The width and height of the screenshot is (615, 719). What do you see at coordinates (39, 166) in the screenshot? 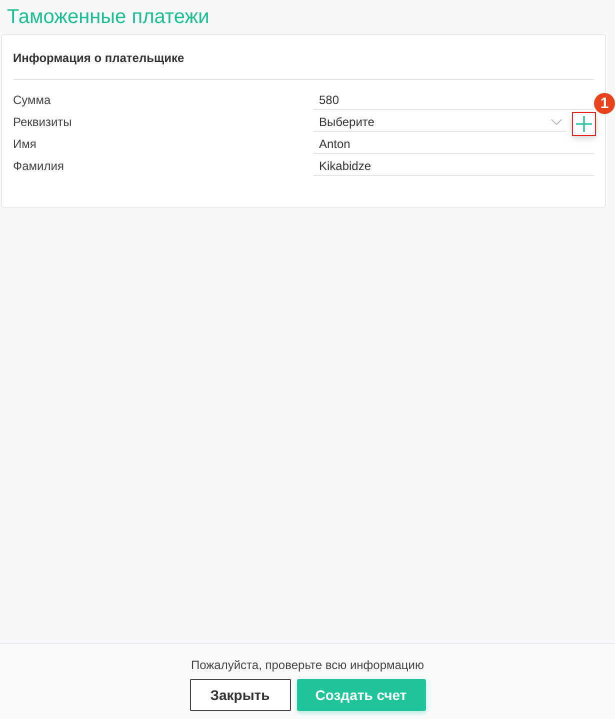
I see `field-label: Фамилия` at bounding box center [39, 166].